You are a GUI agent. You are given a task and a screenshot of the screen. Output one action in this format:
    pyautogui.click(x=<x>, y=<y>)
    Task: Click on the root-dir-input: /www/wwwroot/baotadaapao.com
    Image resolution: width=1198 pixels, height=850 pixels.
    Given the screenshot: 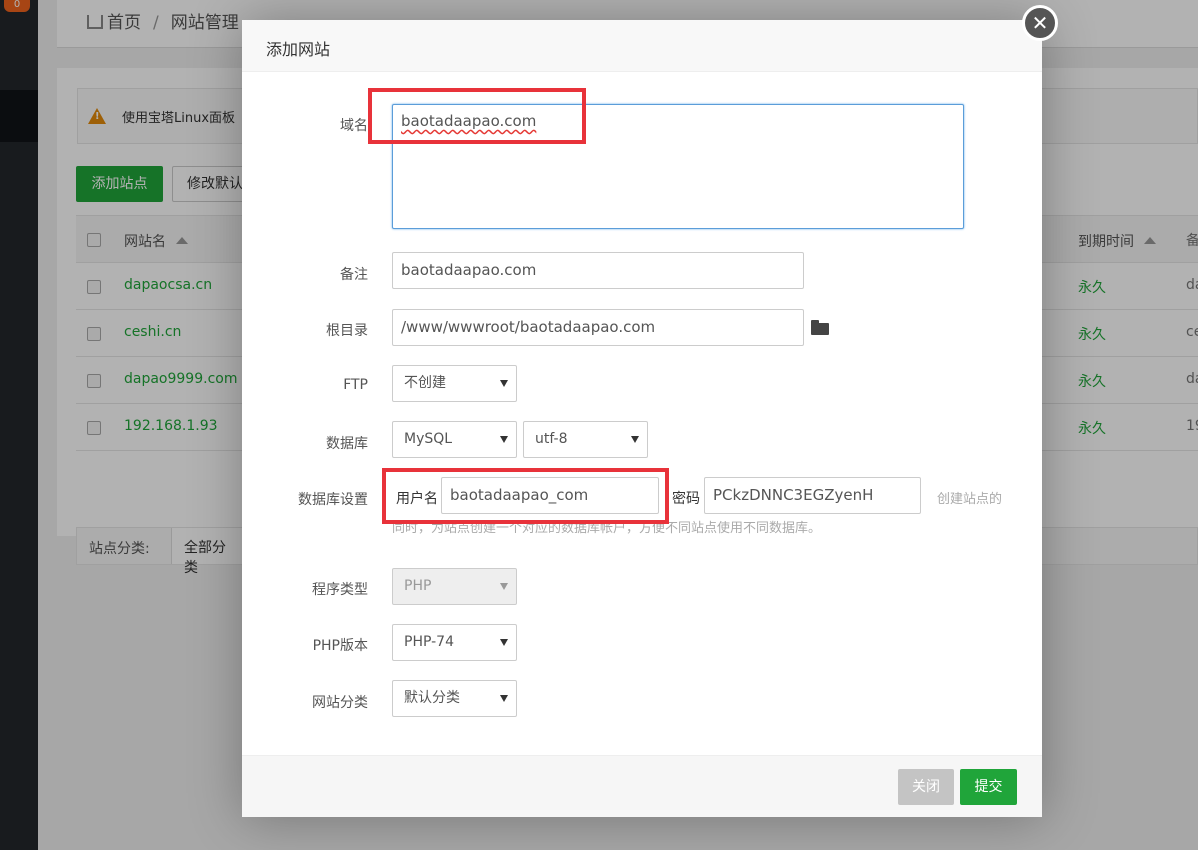 What is the action you would take?
    pyautogui.click(x=598, y=327)
    